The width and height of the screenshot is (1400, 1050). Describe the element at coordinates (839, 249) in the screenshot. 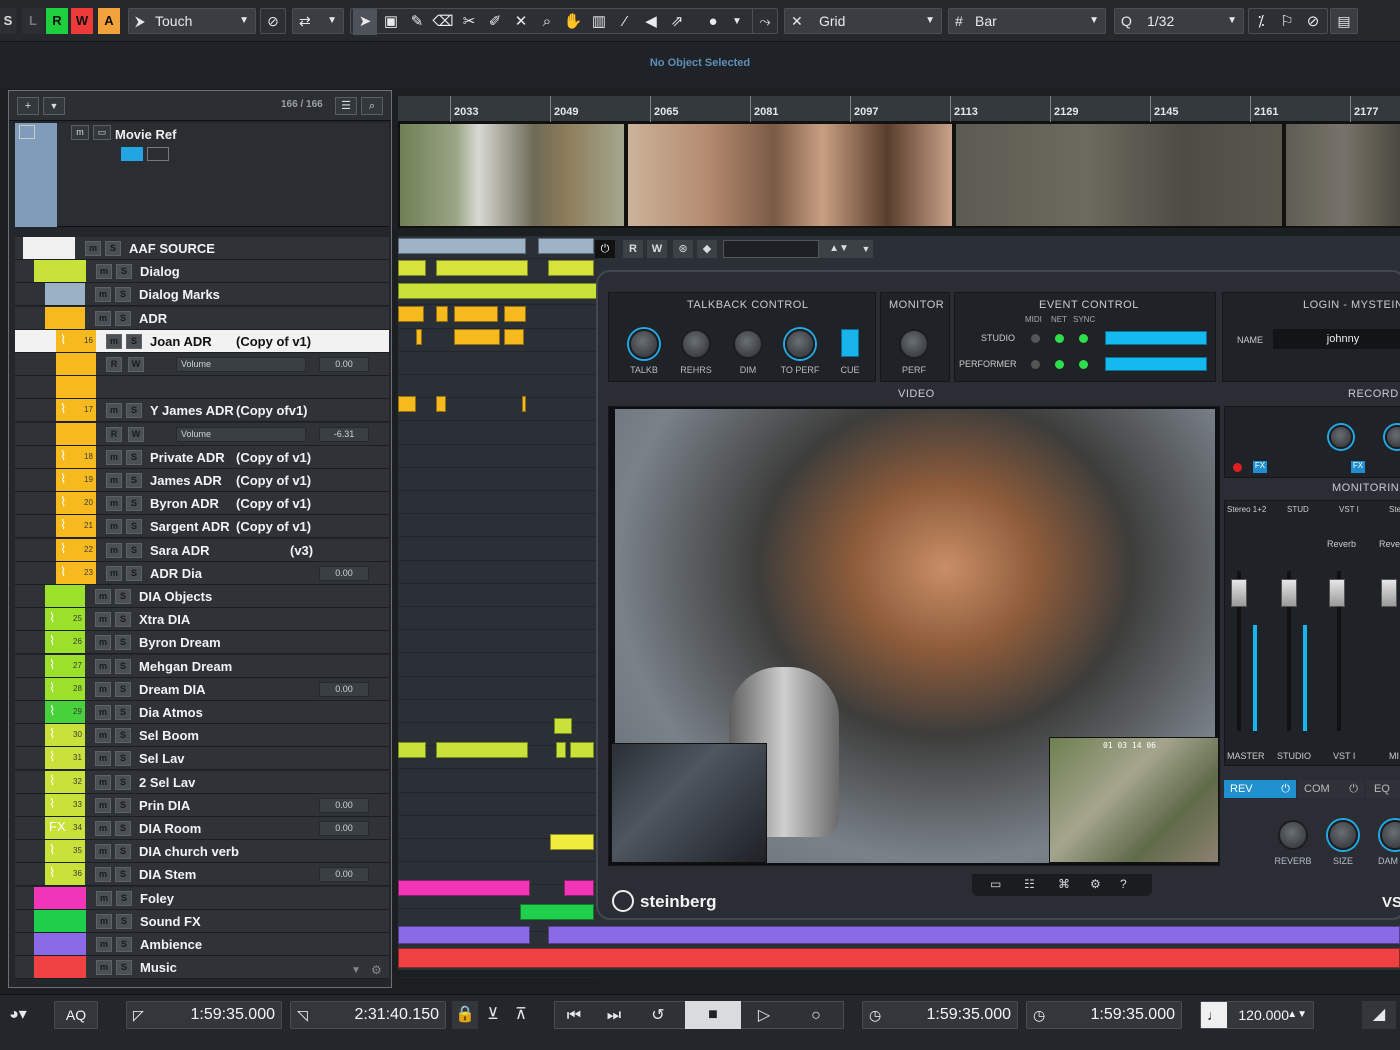

I see `preset-arrows-icon: ▲▼` at that location.